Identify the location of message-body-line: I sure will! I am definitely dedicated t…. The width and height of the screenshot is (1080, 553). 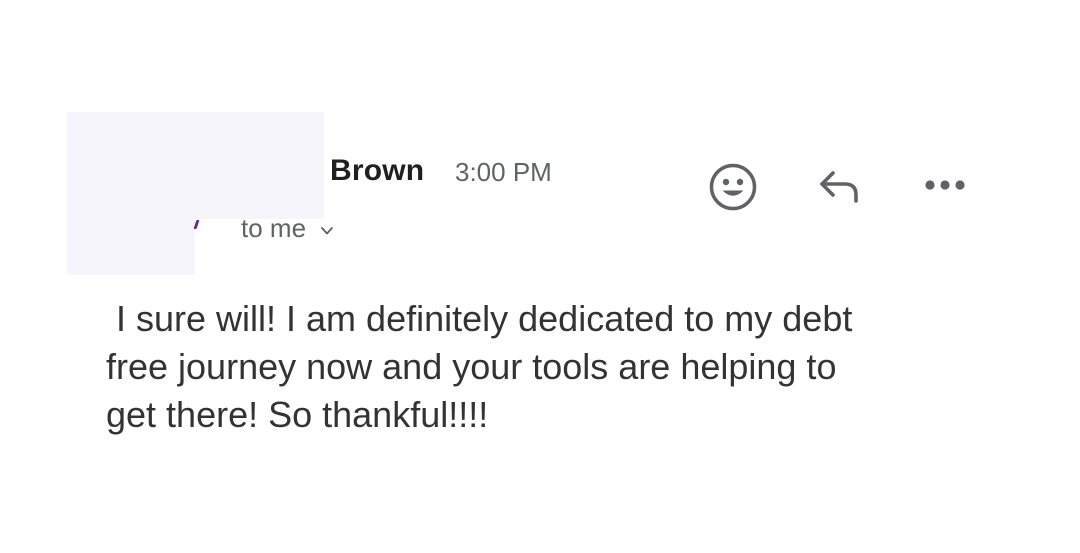
(479, 318).